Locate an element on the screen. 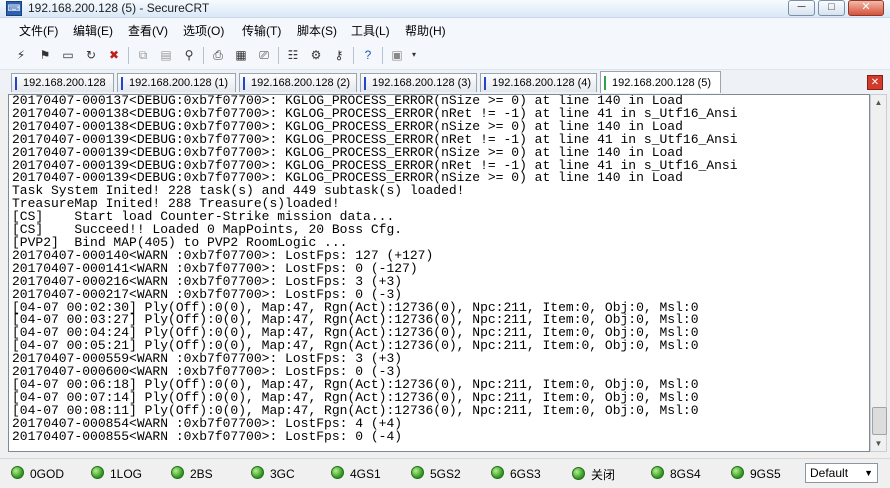 Image resolution: width=890 pixels, height=488 pixels. tab-label: 192.168.200.128 (5) is located at coordinates (662, 83).